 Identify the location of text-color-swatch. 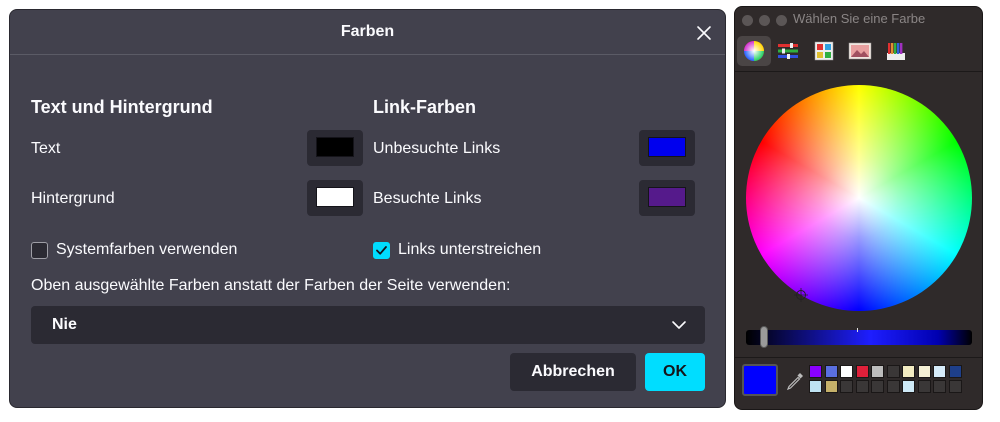
(335, 147).